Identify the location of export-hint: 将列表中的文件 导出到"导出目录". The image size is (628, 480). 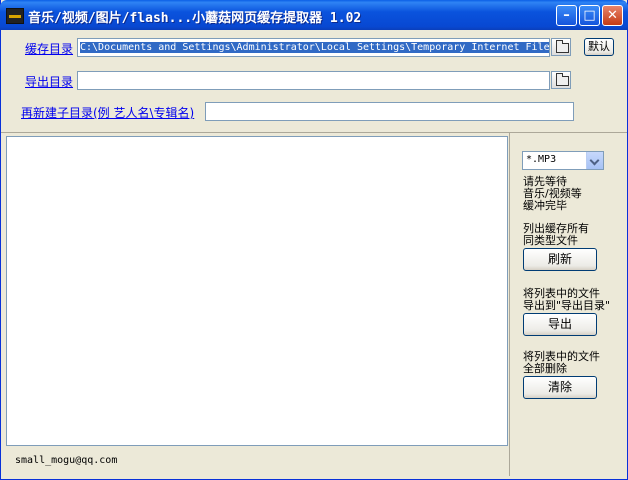
(566, 300).